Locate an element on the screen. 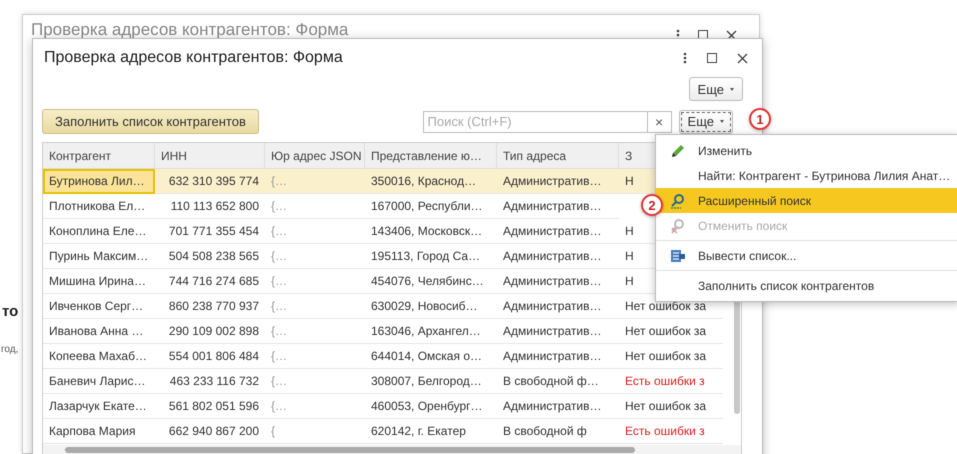 Image resolution: width=957 pixels, height=454 pixels. table-cell: 504 508 238 565 is located at coordinates (210, 256).